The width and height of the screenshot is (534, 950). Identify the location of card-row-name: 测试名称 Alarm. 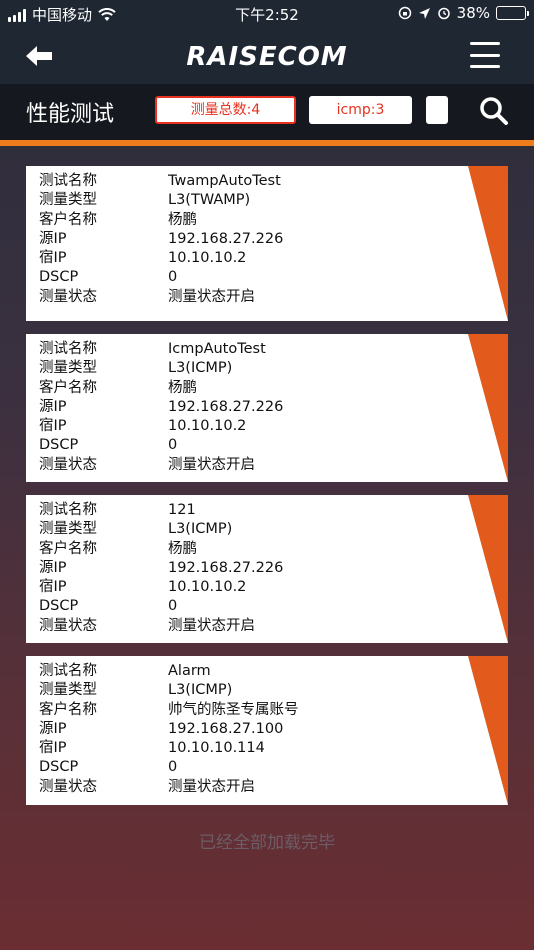
(125, 671).